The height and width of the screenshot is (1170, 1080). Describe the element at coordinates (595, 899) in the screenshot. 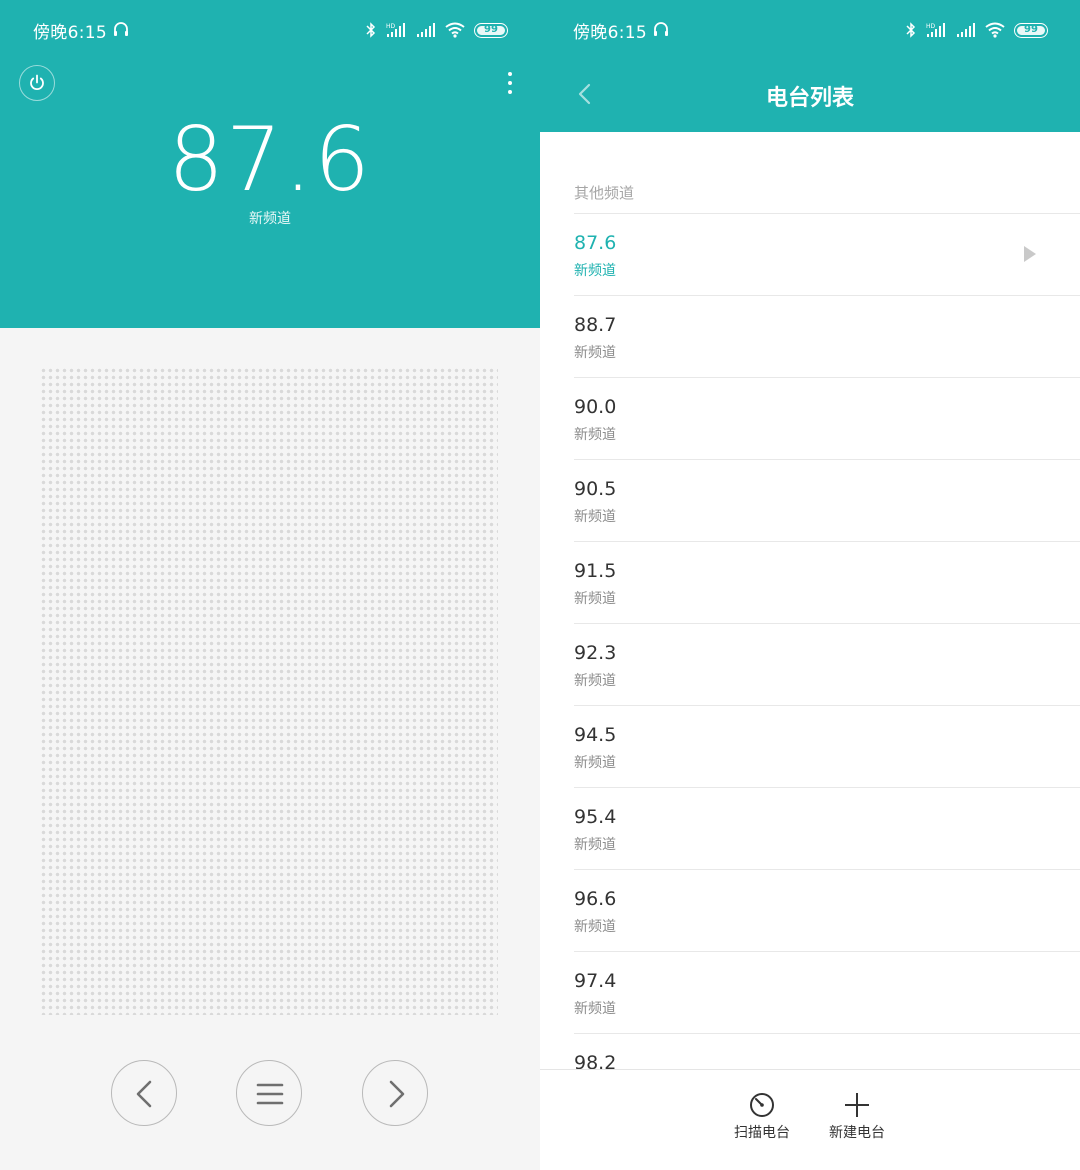

I see `station-frequency: 96.6` at that location.